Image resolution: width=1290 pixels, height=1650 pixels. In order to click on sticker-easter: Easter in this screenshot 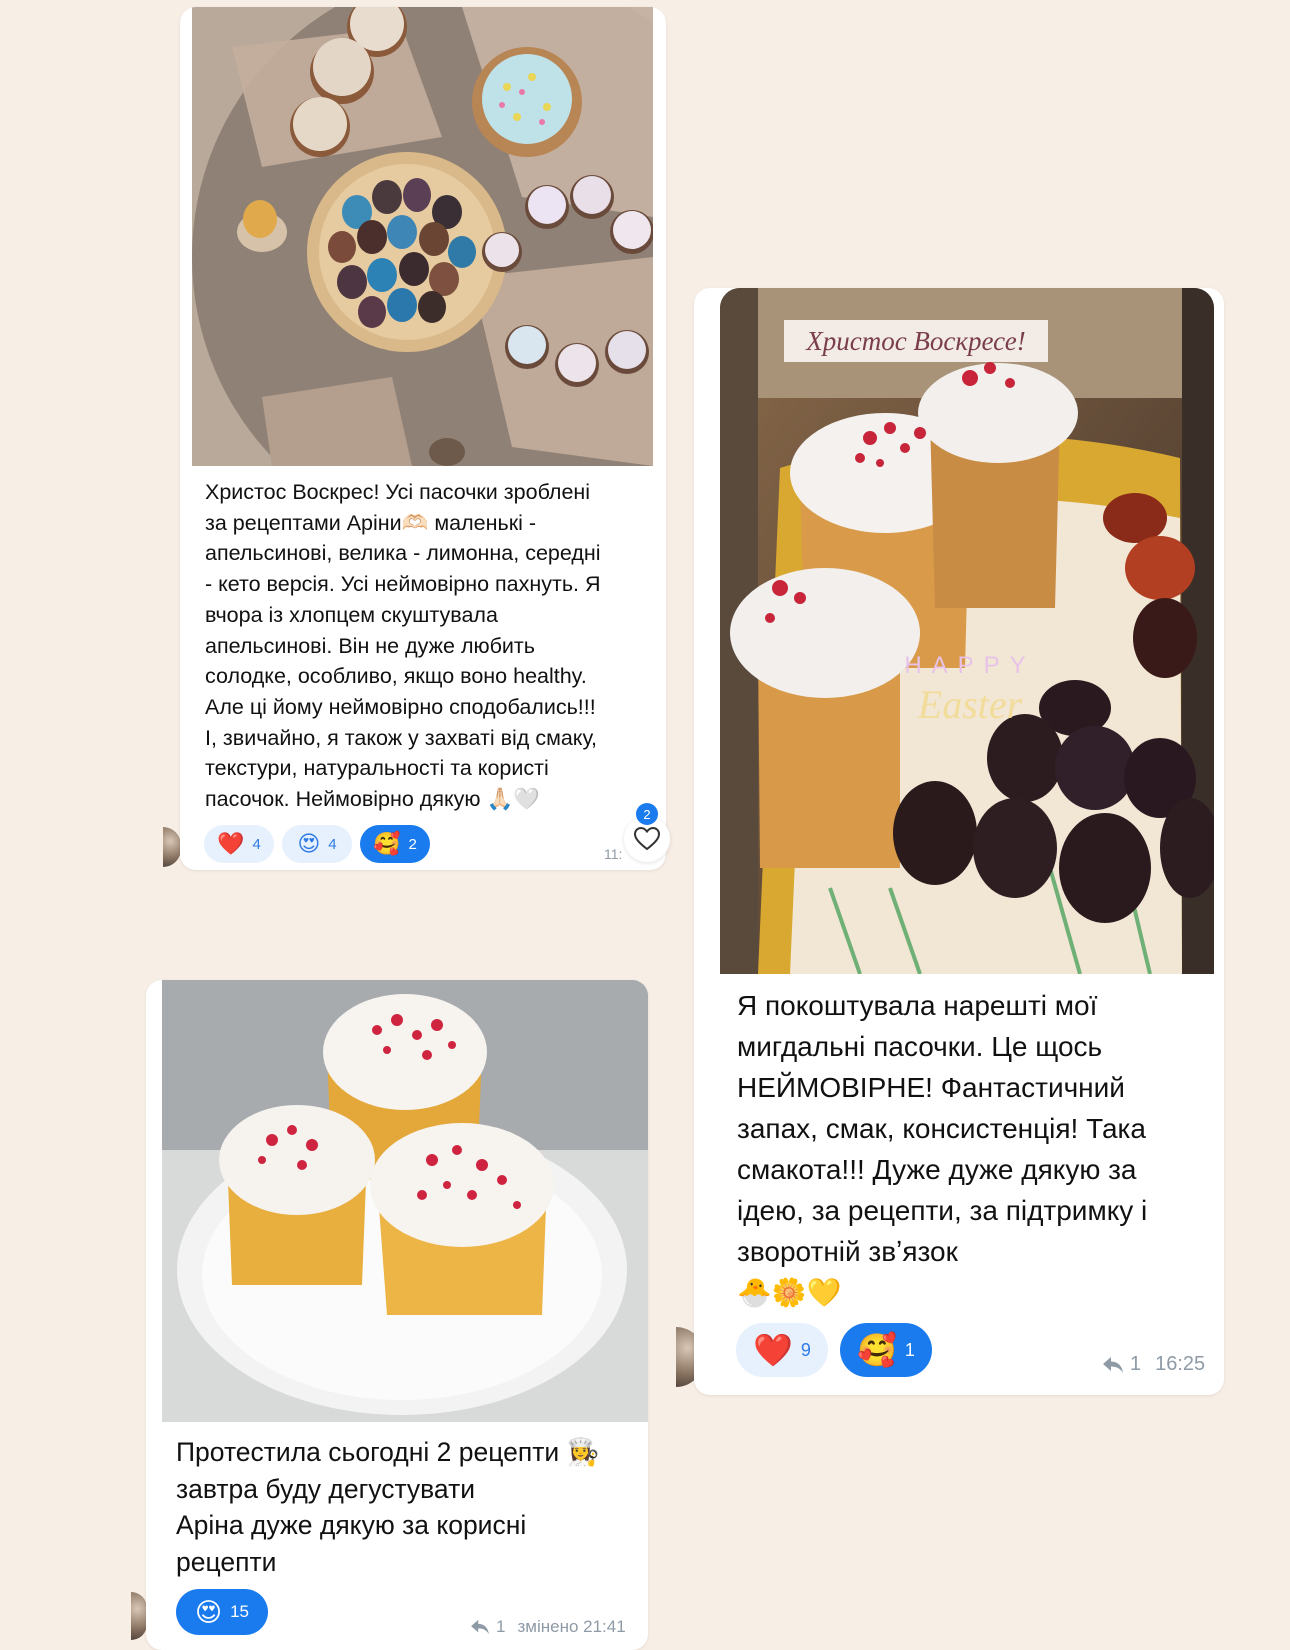, I will do `click(970, 704)`.